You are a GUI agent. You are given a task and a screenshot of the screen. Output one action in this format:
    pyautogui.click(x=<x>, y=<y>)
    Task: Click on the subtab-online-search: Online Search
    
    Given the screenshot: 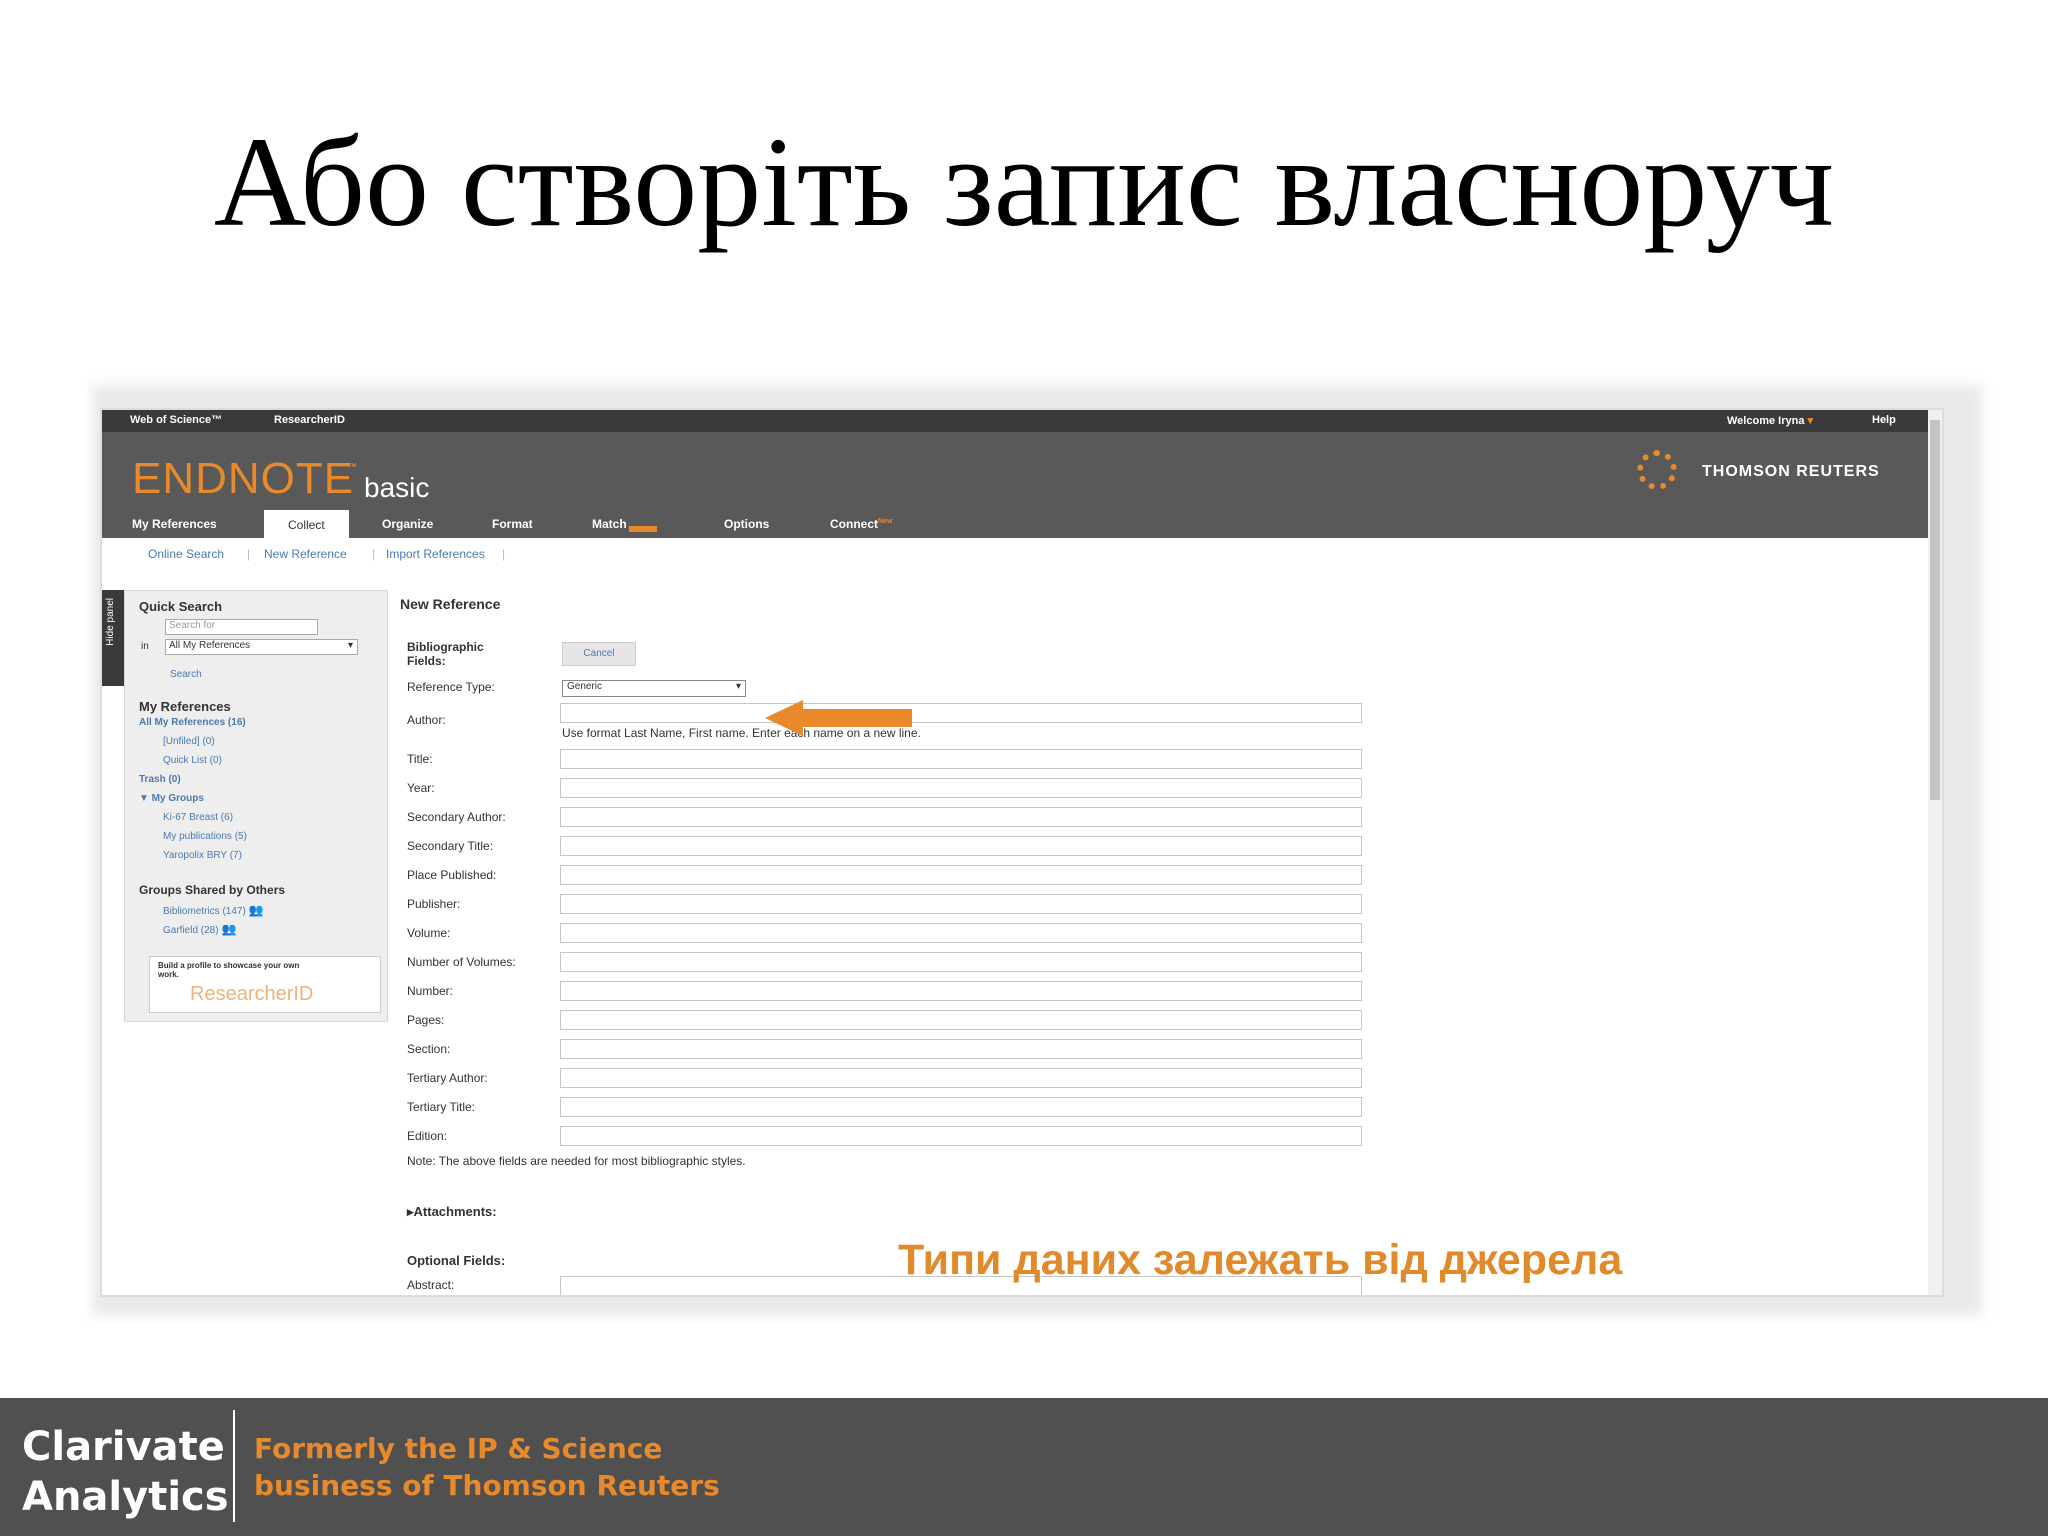 What is the action you would take?
    pyautogui.click(x=186, y=554)
    